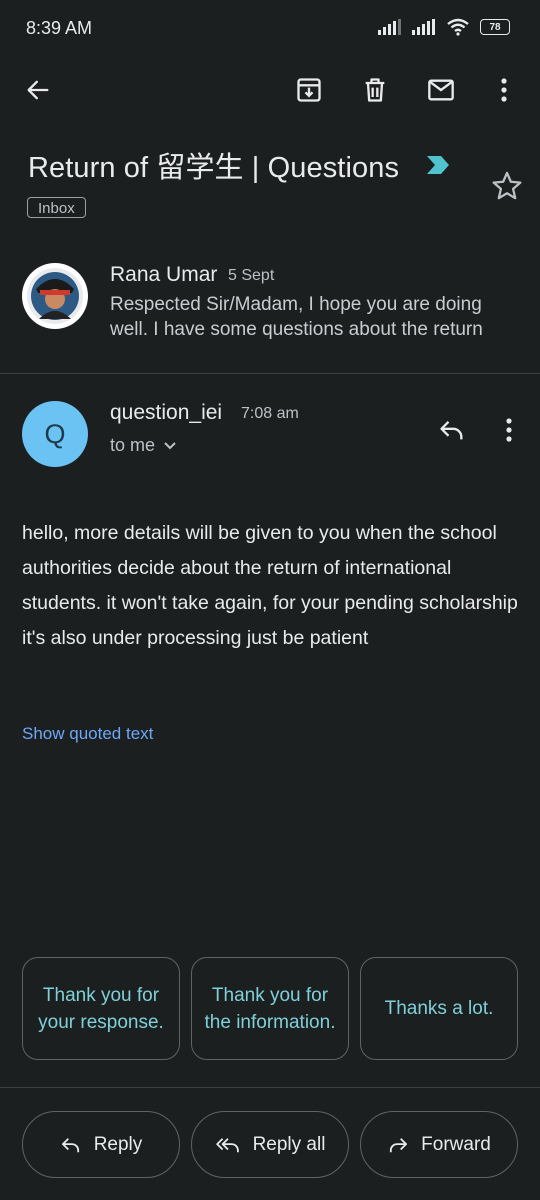 This screenshot has height=1200, width=540. I want to click on back-button, so click(38, 90).